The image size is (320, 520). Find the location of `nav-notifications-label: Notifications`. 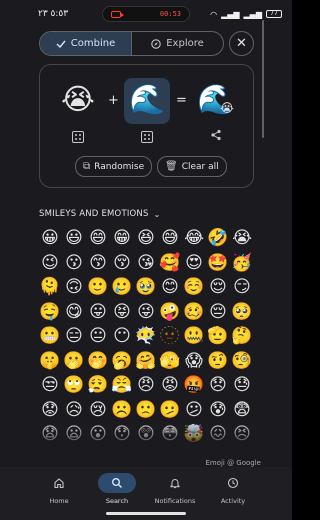

nav-notifications-label: Notifications is located at coordinates (175, 501).